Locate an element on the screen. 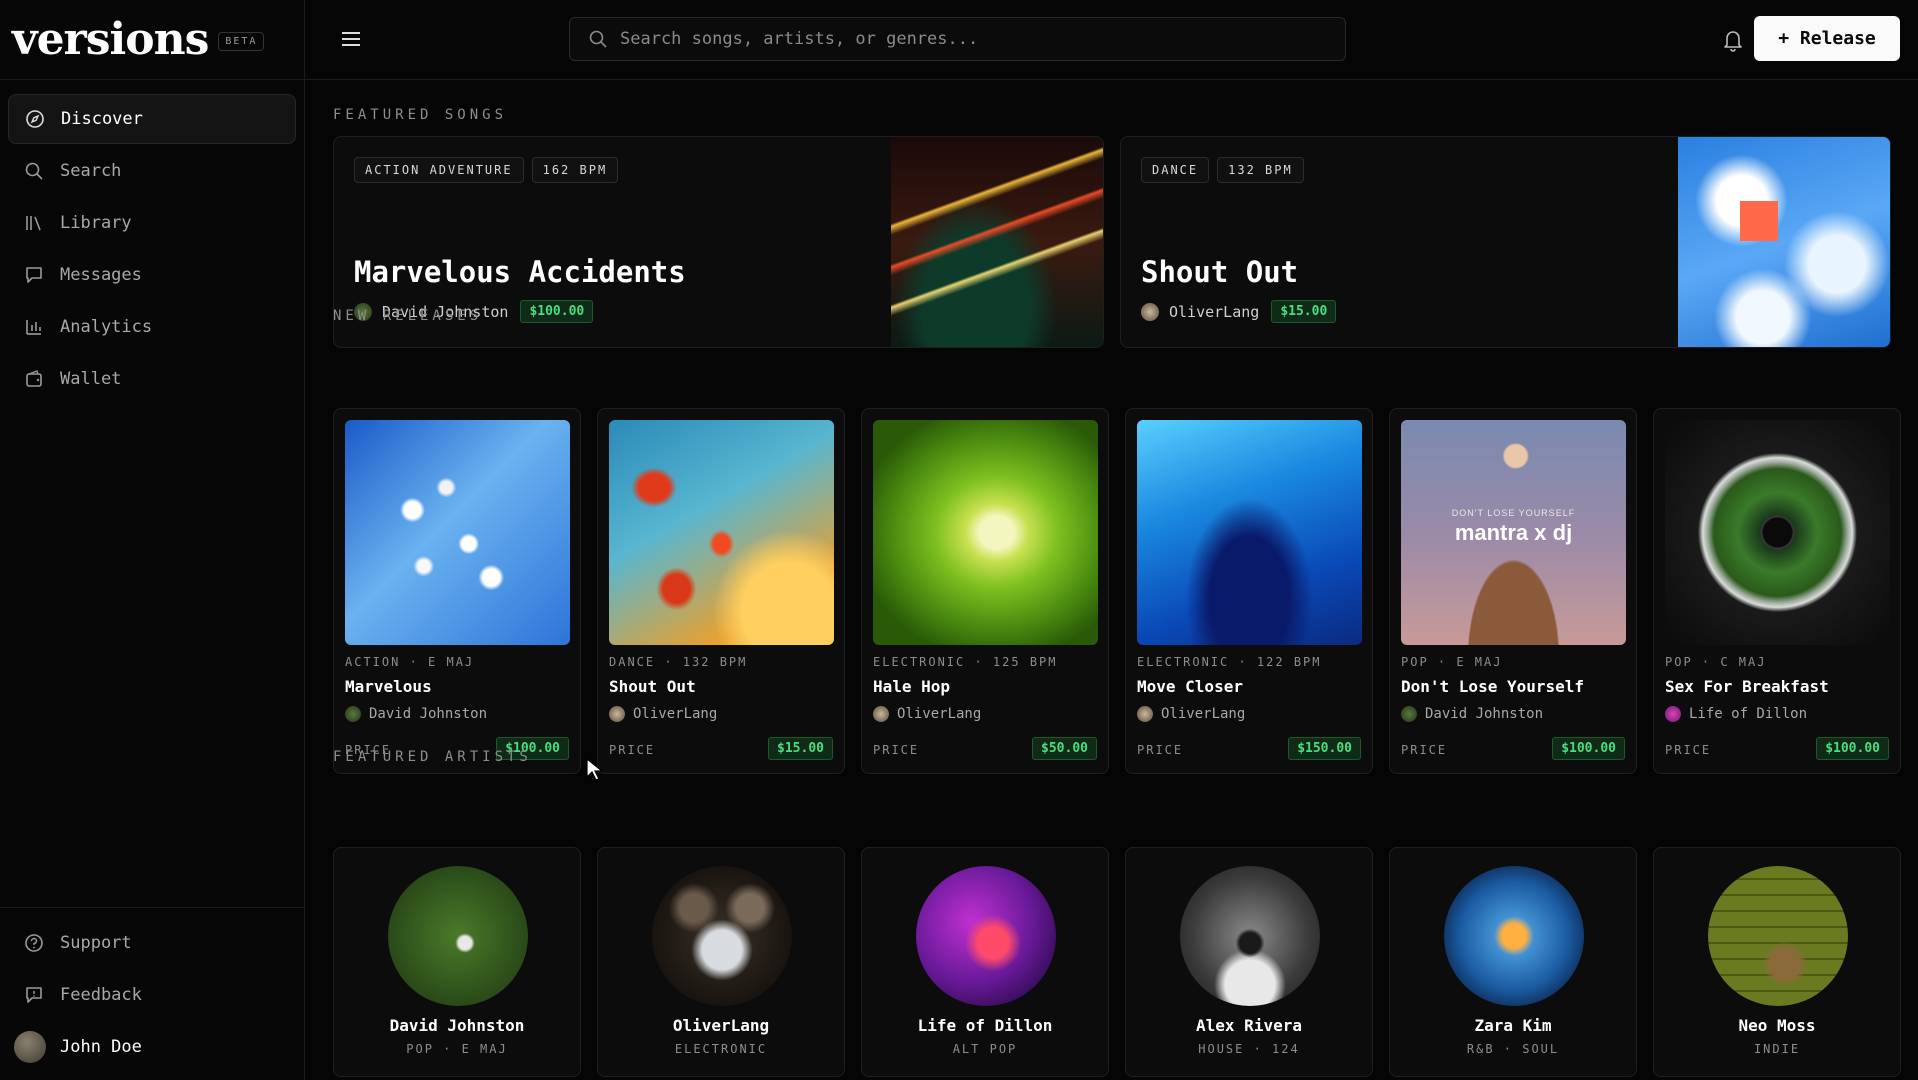 The image size is (1918, 1080). artist-name: Alex Rivera is located at coordinates (1249, 1025).